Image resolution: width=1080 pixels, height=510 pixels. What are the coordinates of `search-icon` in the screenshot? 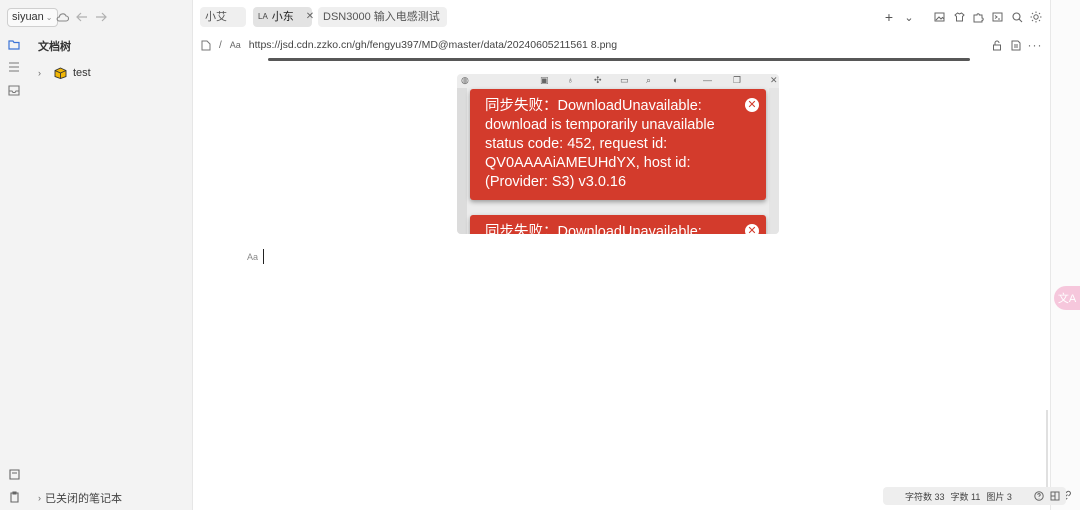 It's located at (1017, 17).